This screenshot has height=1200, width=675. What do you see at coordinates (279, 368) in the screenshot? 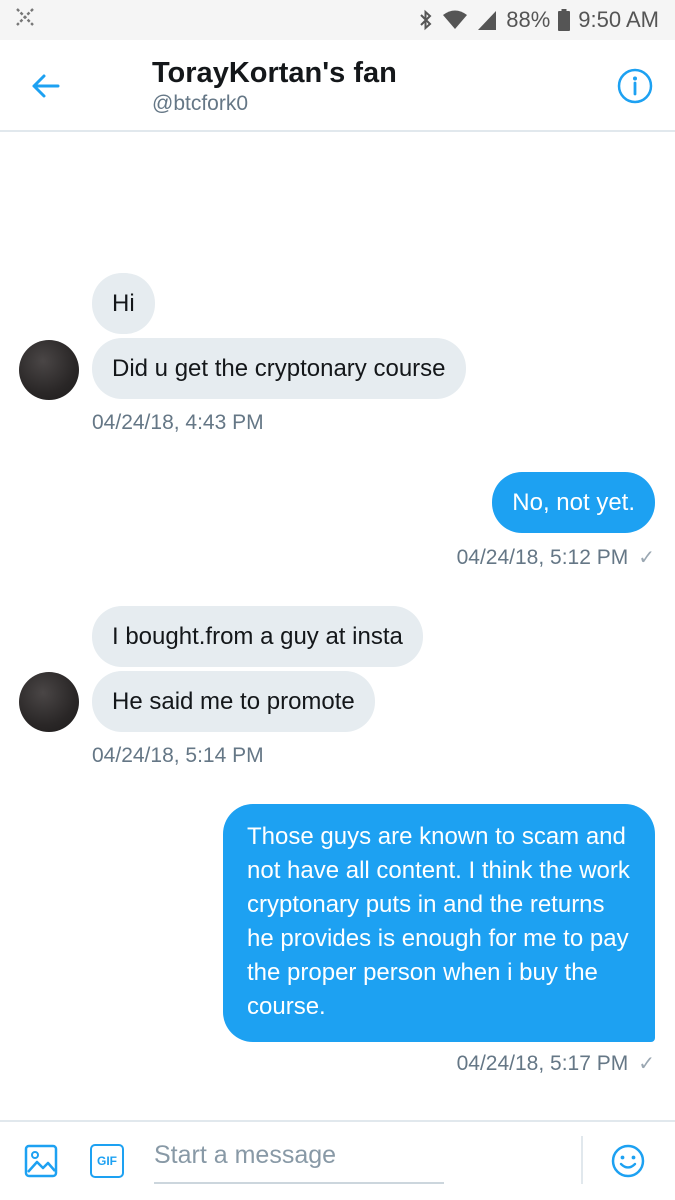
I see `incoming-message: Did u get the cryptonary course` at bounding box center [279, 368].